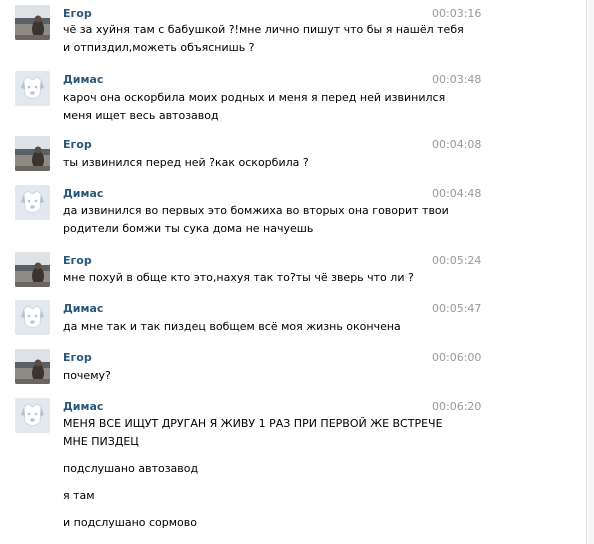  Describe the element at coordinates (456, 14) in the screenshot. I see `message-time: 00:03:16` at that location.